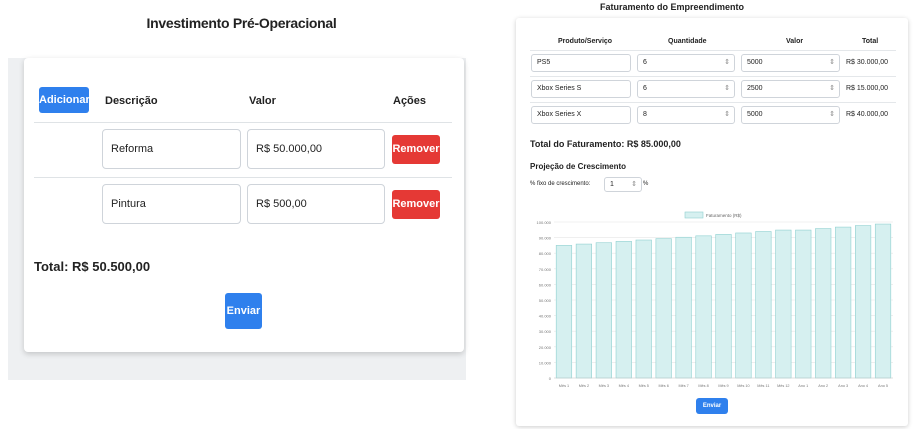  I want to click on description-header: Descrição, so click(131, 101).